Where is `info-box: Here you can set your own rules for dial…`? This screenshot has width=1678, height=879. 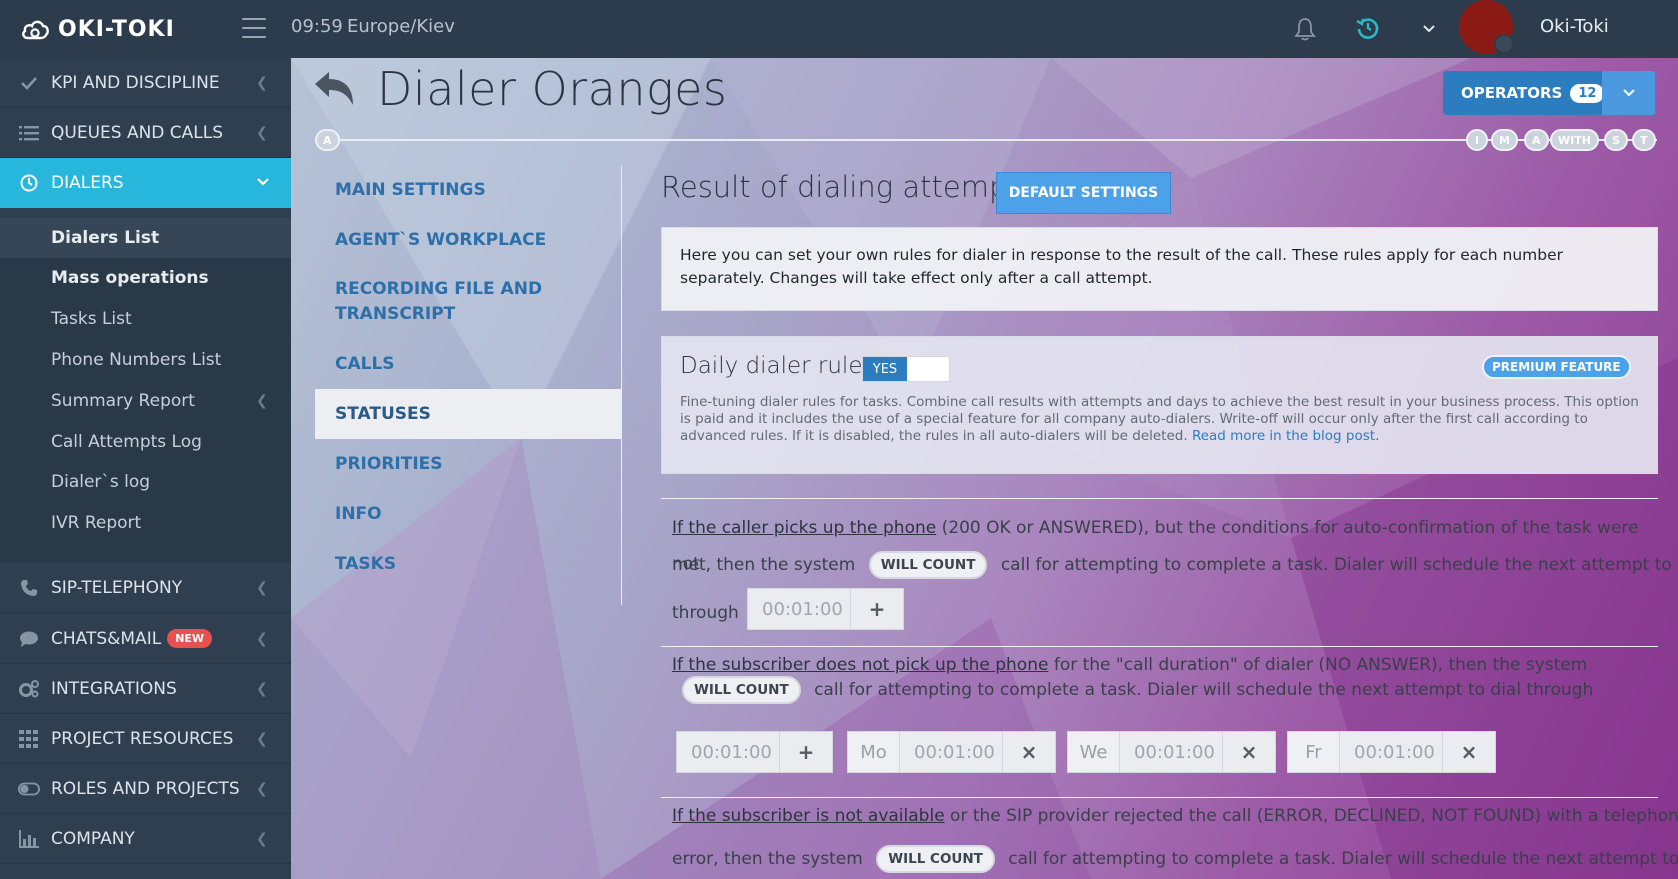 info-box: Here you can set your own rules for dial… is located at coordinates (1159, 269).